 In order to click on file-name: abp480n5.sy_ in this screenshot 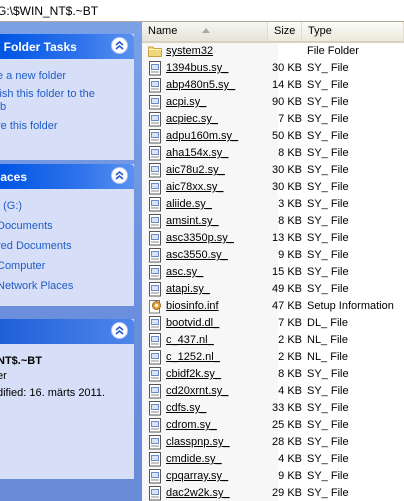, I will do `click(200, 85)`.